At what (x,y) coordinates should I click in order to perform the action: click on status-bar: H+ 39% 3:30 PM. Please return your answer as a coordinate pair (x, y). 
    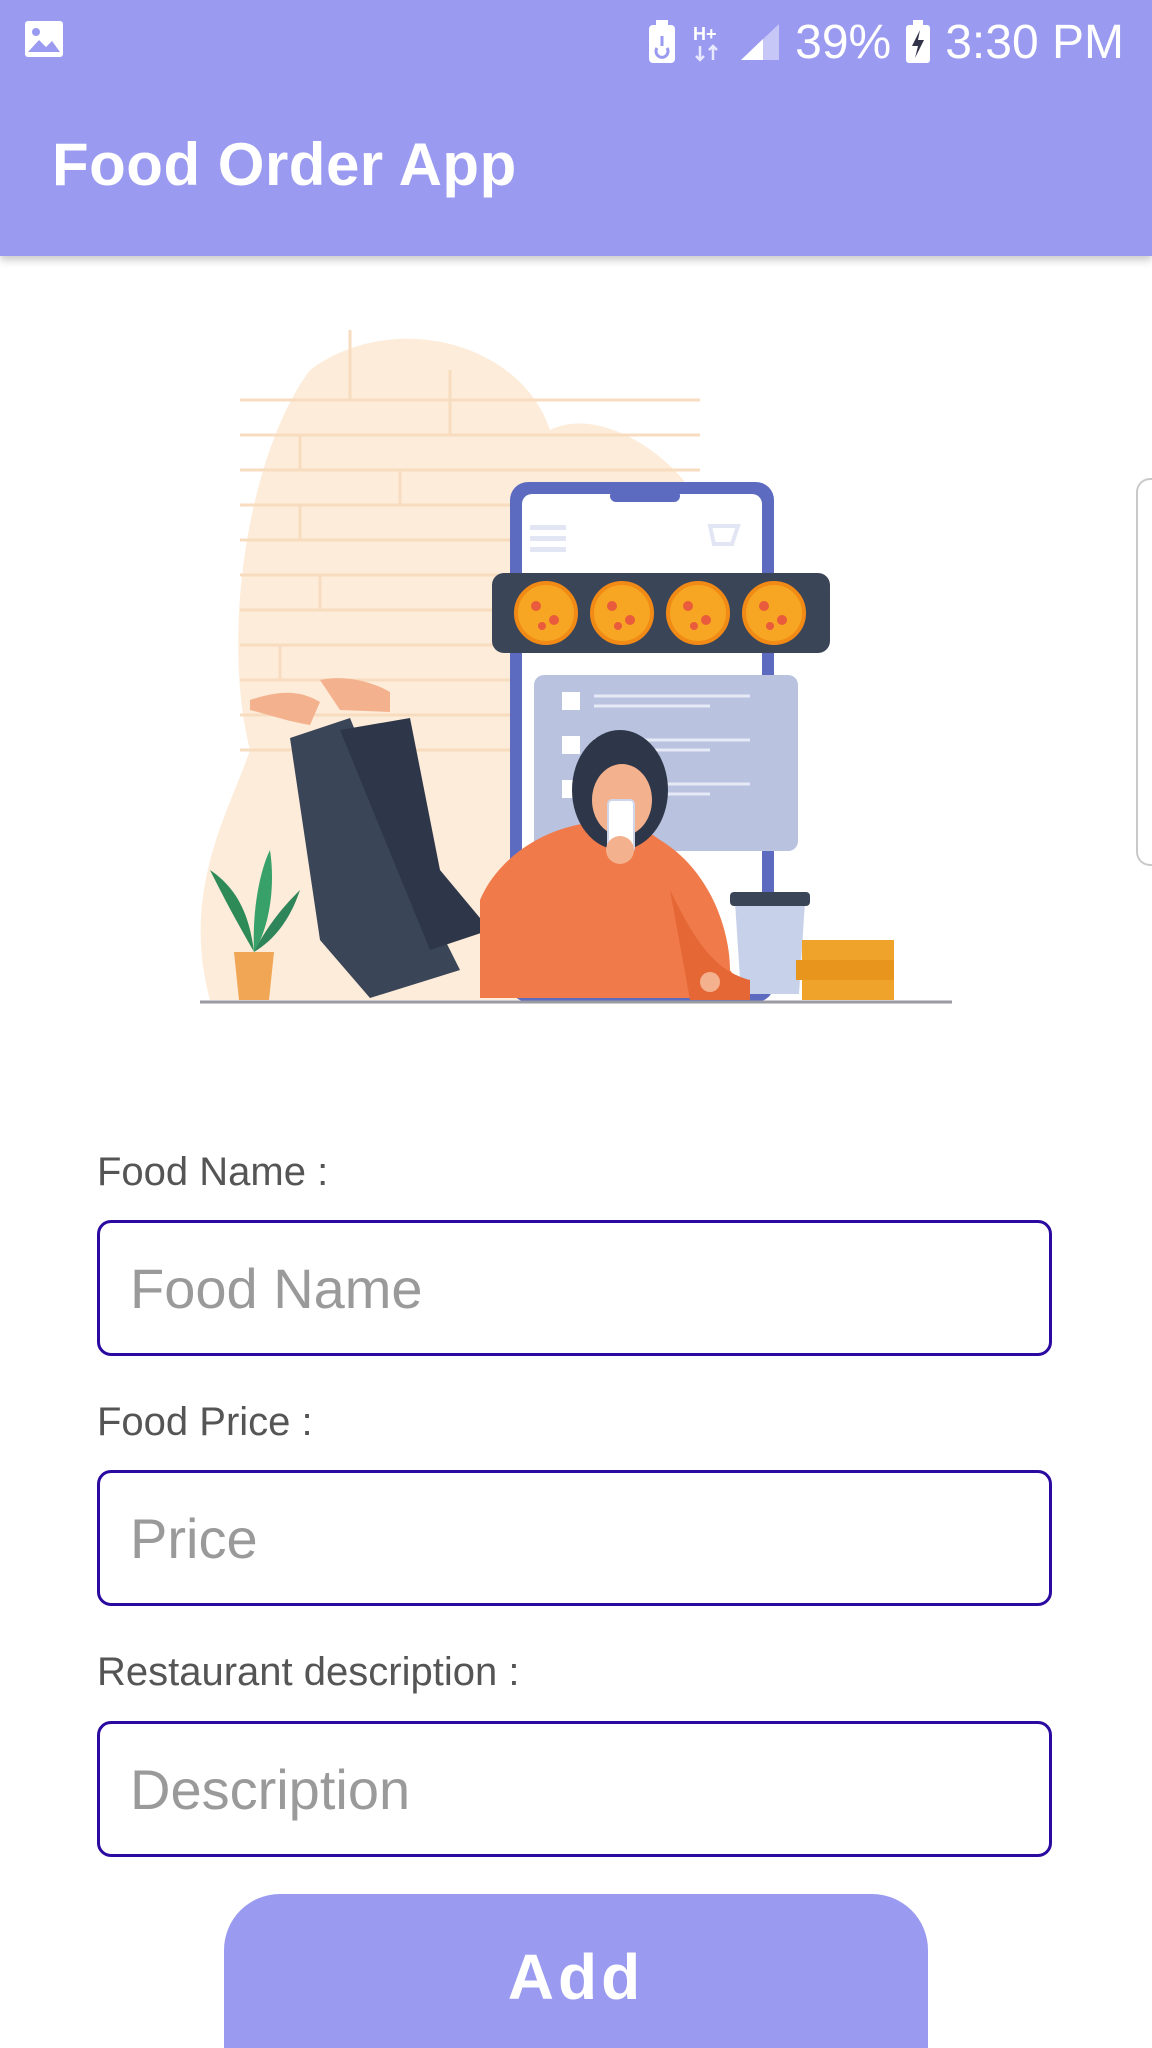
    Looking at the image, I should click on (576, 41).